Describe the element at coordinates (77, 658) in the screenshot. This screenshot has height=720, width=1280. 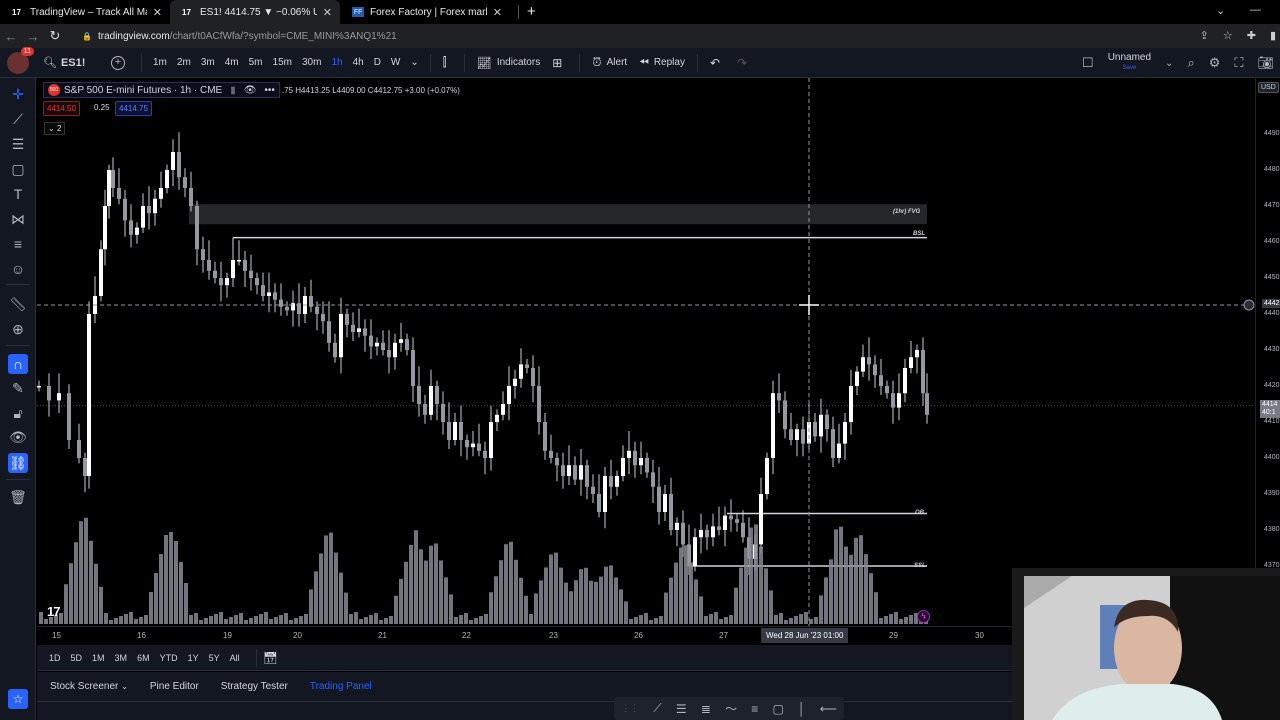
I see `range-5d: 5D` at that location.